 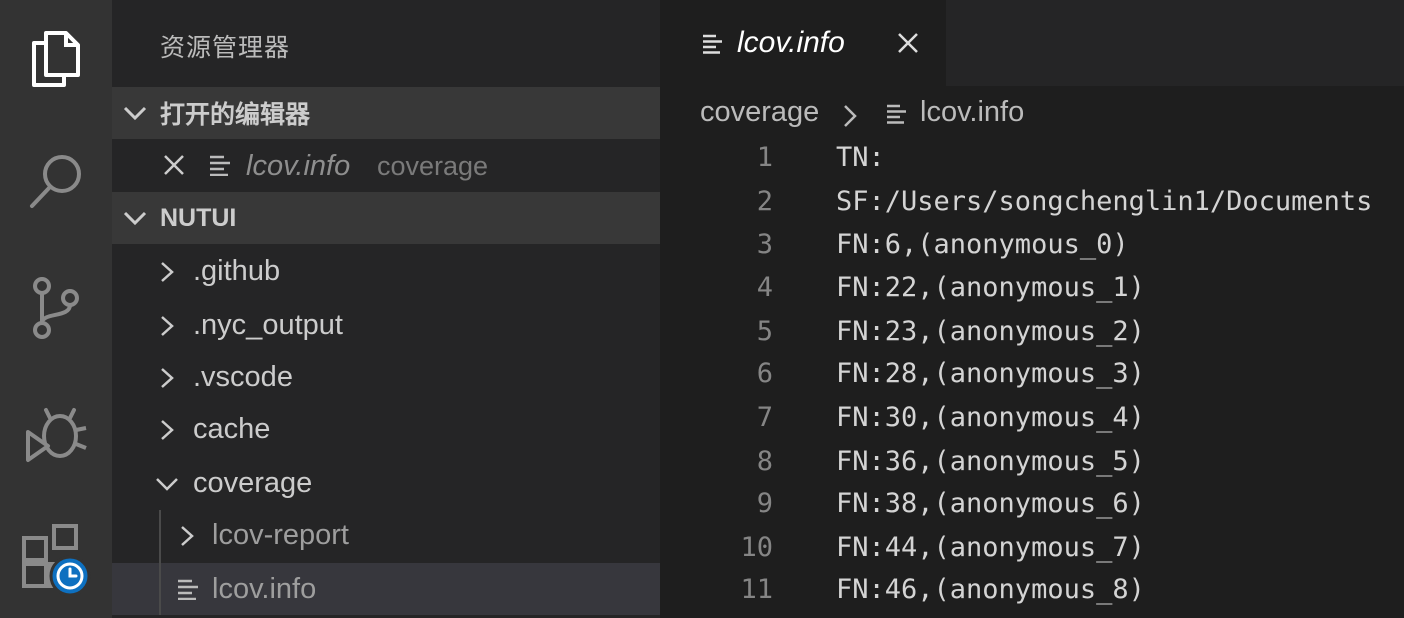 I want to click on code-line: 1 TN:, so click(x=1032, y=163).